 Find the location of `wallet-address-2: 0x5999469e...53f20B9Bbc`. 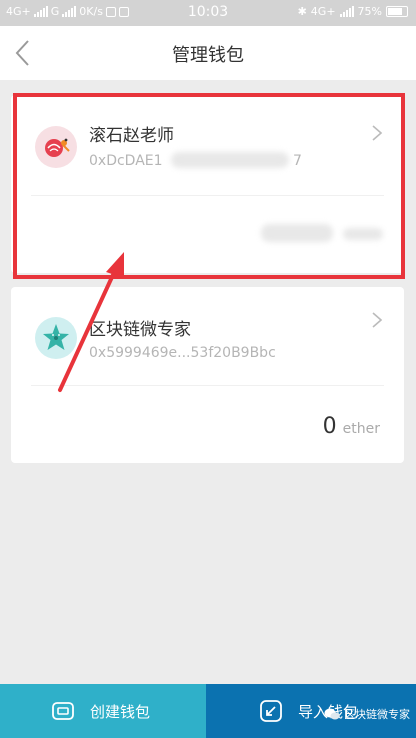

wallet-address-2: 0x5999469e...53f20B9Bbc is located at coordinates (182, 353).